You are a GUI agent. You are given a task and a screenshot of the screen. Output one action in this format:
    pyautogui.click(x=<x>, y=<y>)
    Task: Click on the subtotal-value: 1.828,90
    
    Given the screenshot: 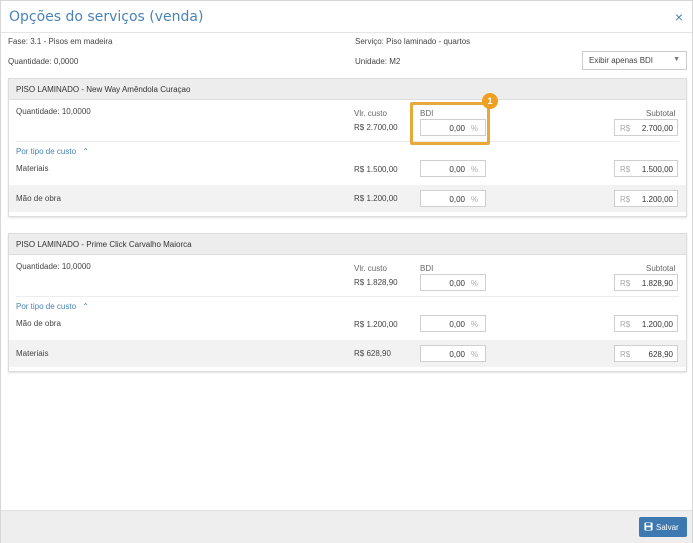 What is the action you would take?
    pyautogui.click(x=657, y=283)
    